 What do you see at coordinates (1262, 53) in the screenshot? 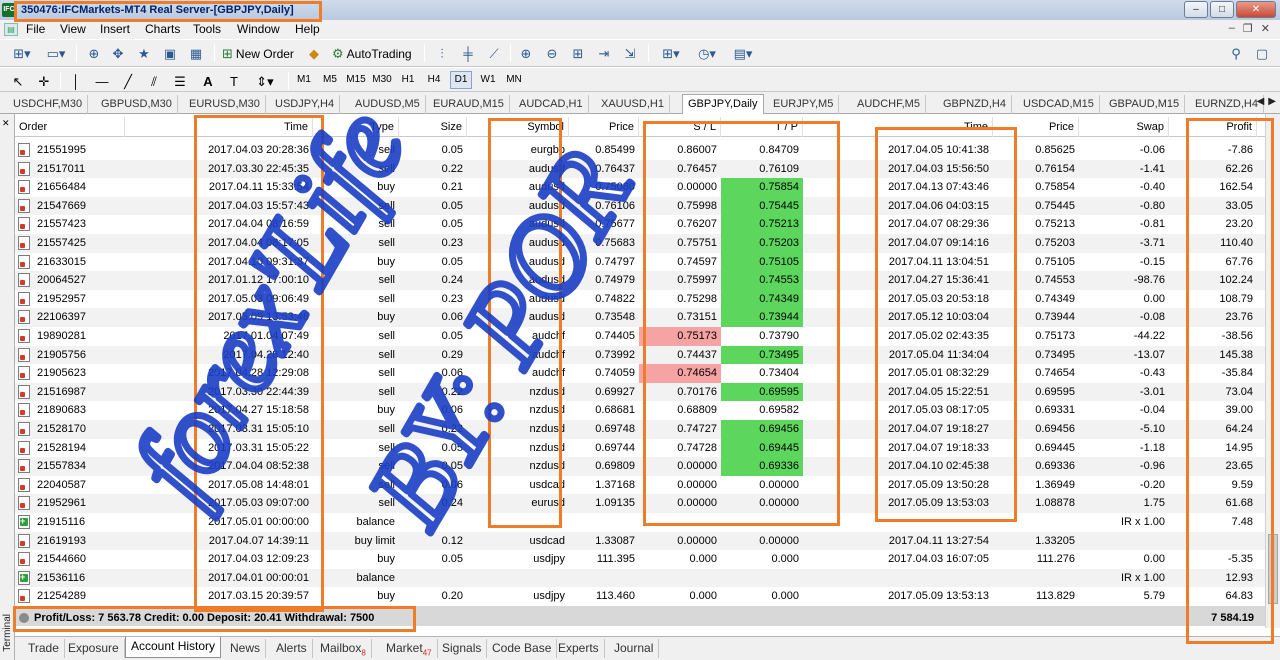
I see `chat-icon: ▢` at bounding box center [1262, 53].